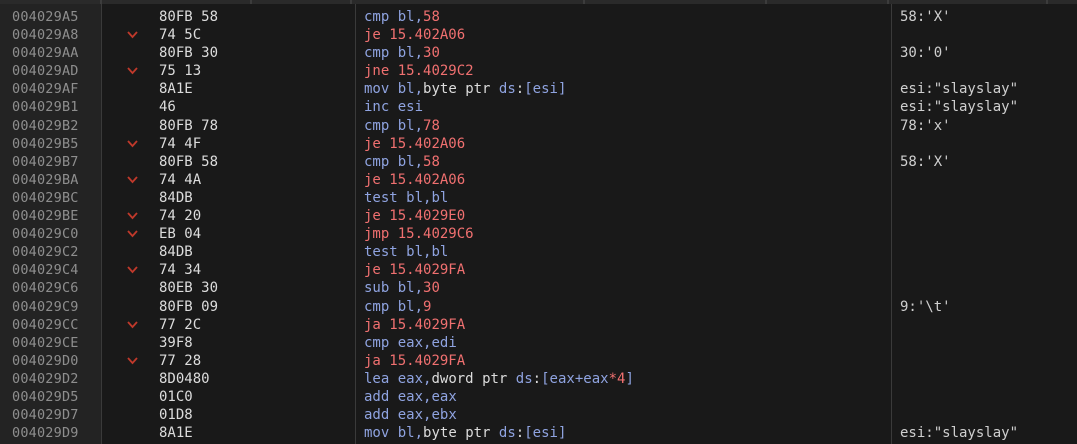  Describe the element at coordinates (538, 53) in the screenshot. I see `instruction-row: 004029AA 80FB 30 cmp bl,30 30:'0'` at that location.